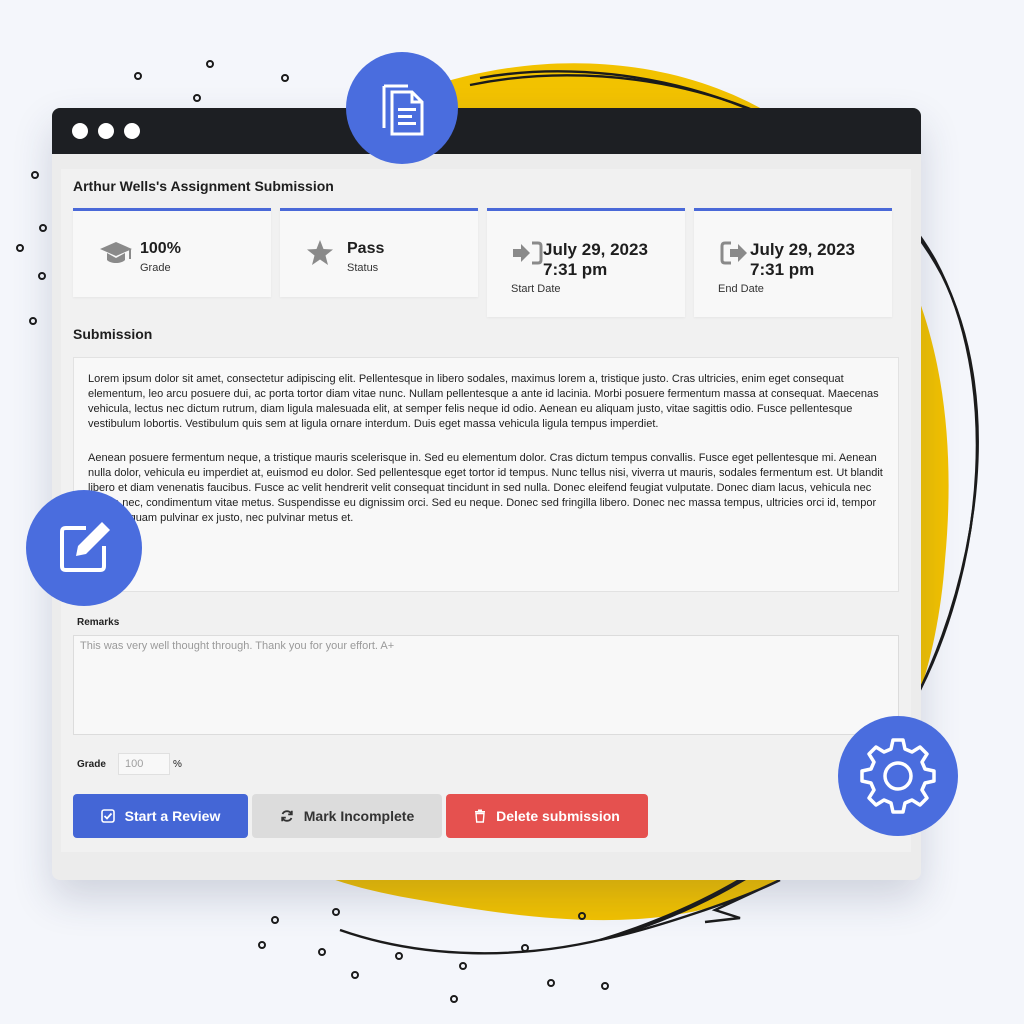 The height and width of the screenshot is (1024, 1024). Describe the element at coordinates (203, 186) in the screenshot. I see `page-title: Arthur Wells's Assignment Submission` at that location.